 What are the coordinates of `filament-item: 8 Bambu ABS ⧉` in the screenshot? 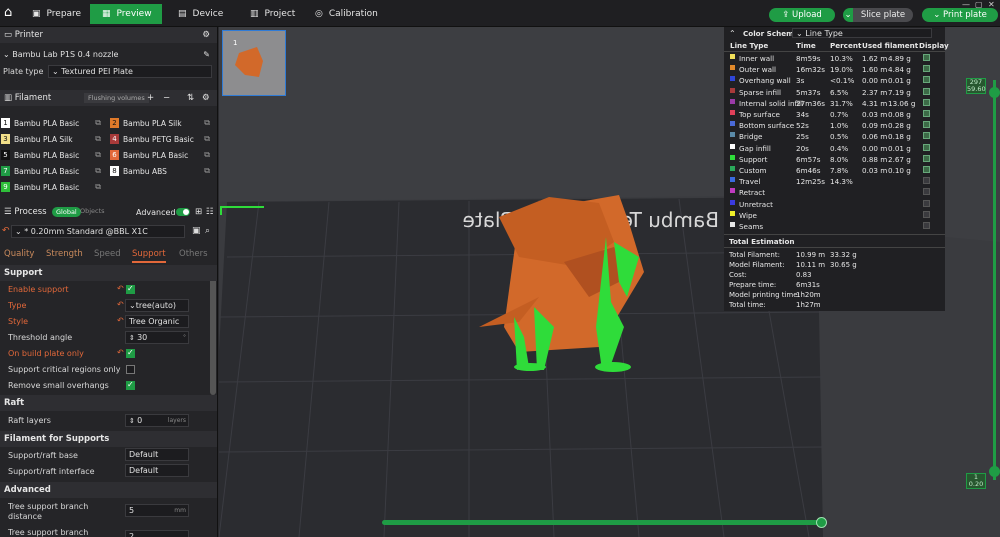 It's located at (163, 171).